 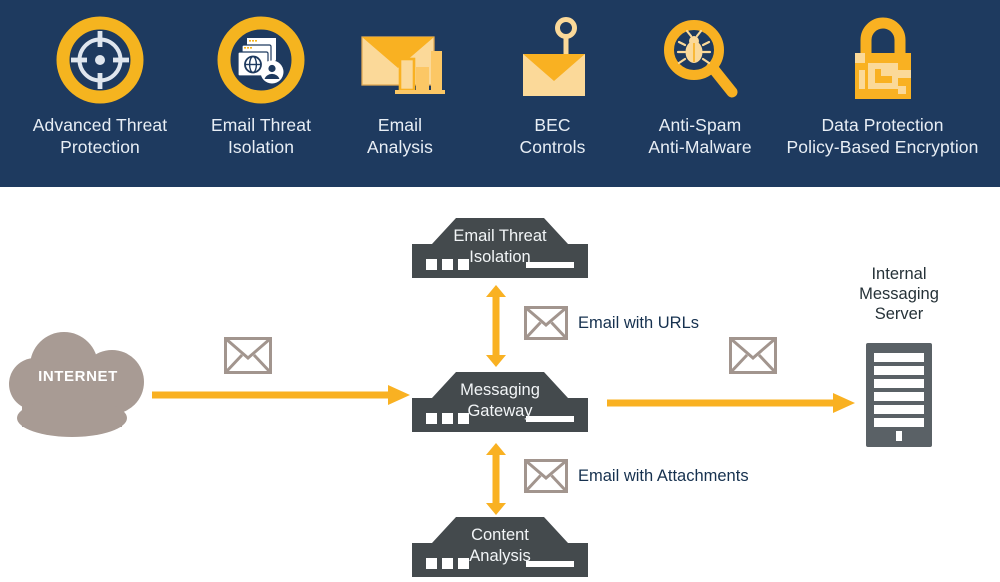 What do you see at coordinates (700, 125) in the screenshot?
I see `feature-label-line1: Anti-Spam` at bounding box center [700, 125].